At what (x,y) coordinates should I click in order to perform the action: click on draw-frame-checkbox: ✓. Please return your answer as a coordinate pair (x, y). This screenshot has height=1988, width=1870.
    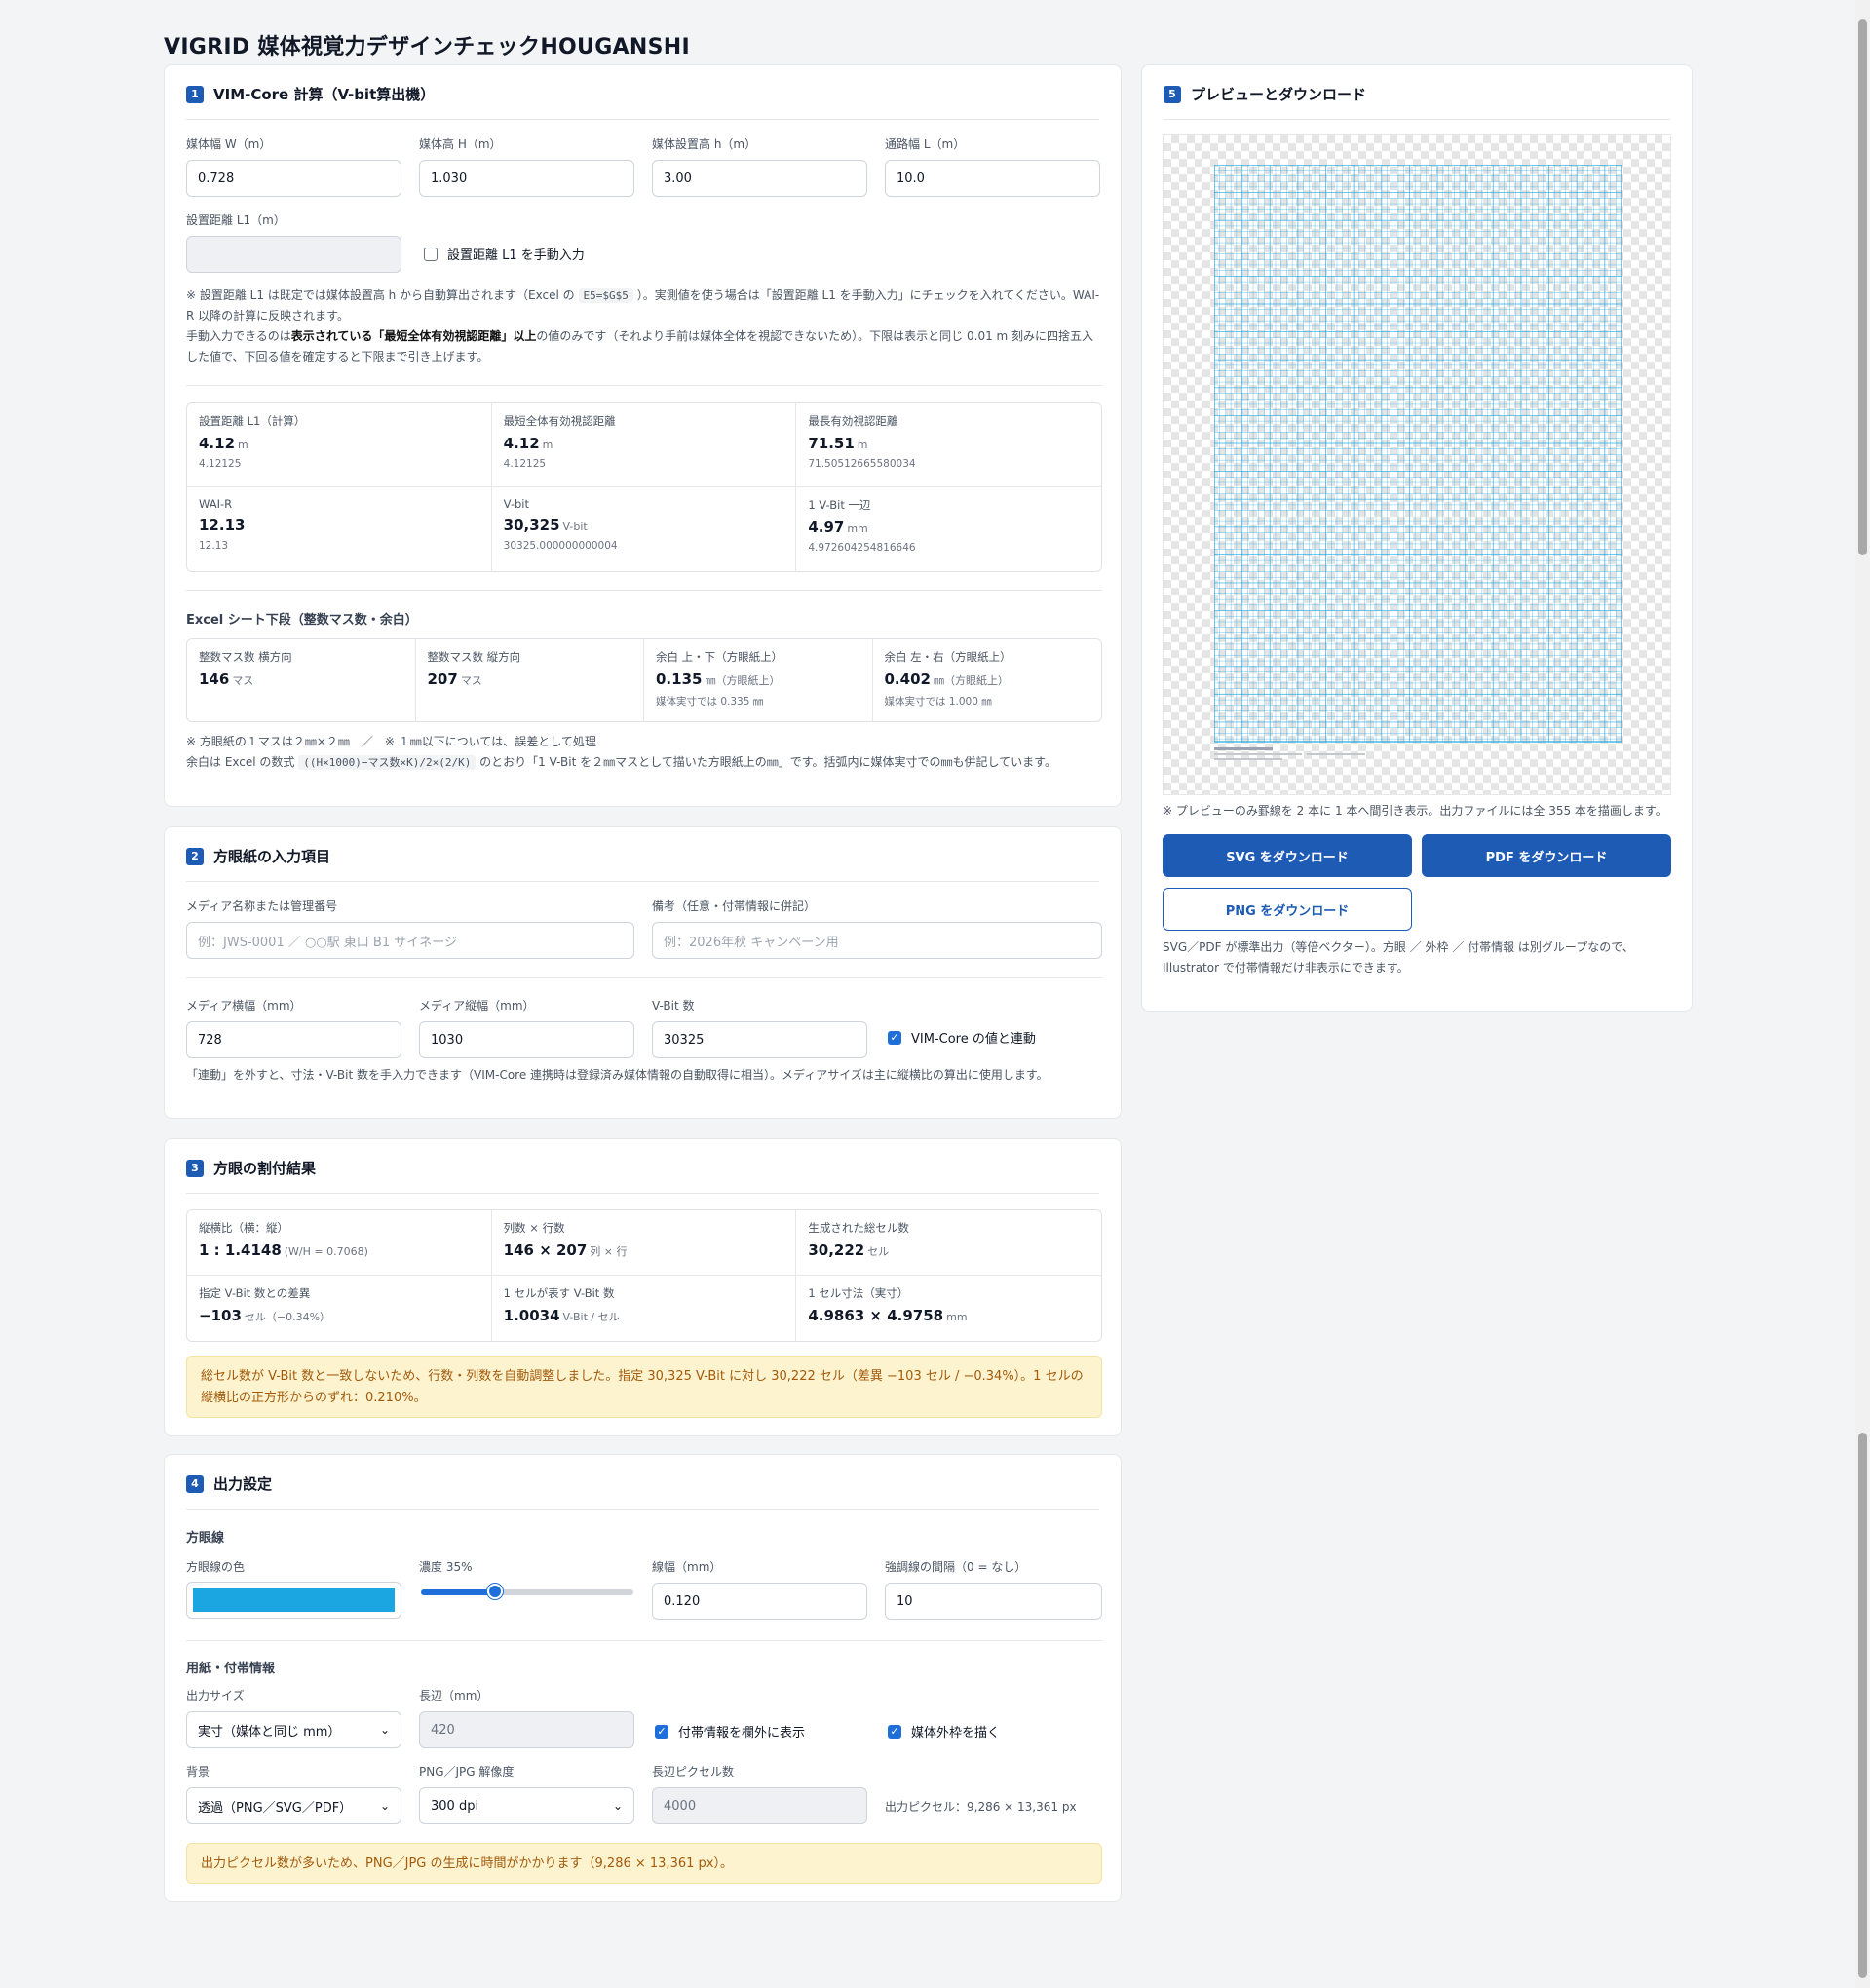
    Looking at the image, I should click on (894, 1732).